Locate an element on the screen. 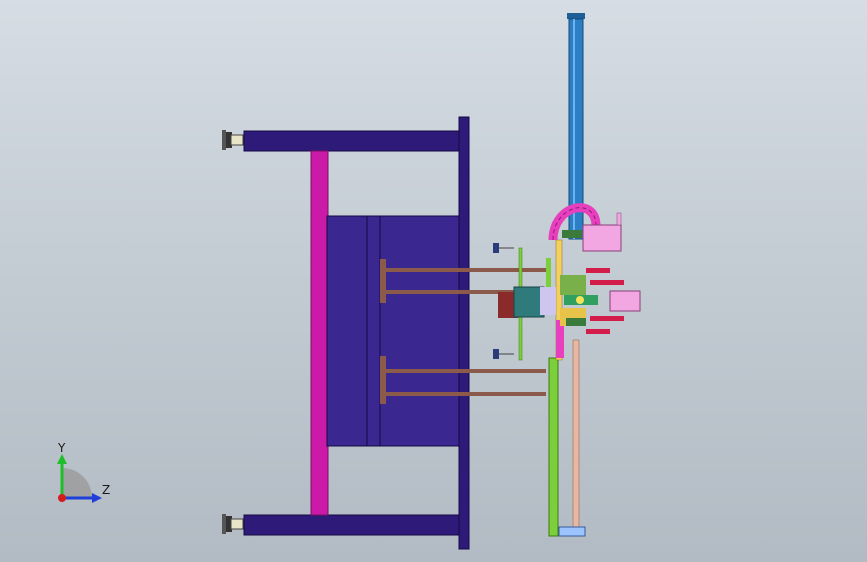 The height and width of the screenshot is (562, 867). leveling-foot-bottom is located at coordinates (233, 524).